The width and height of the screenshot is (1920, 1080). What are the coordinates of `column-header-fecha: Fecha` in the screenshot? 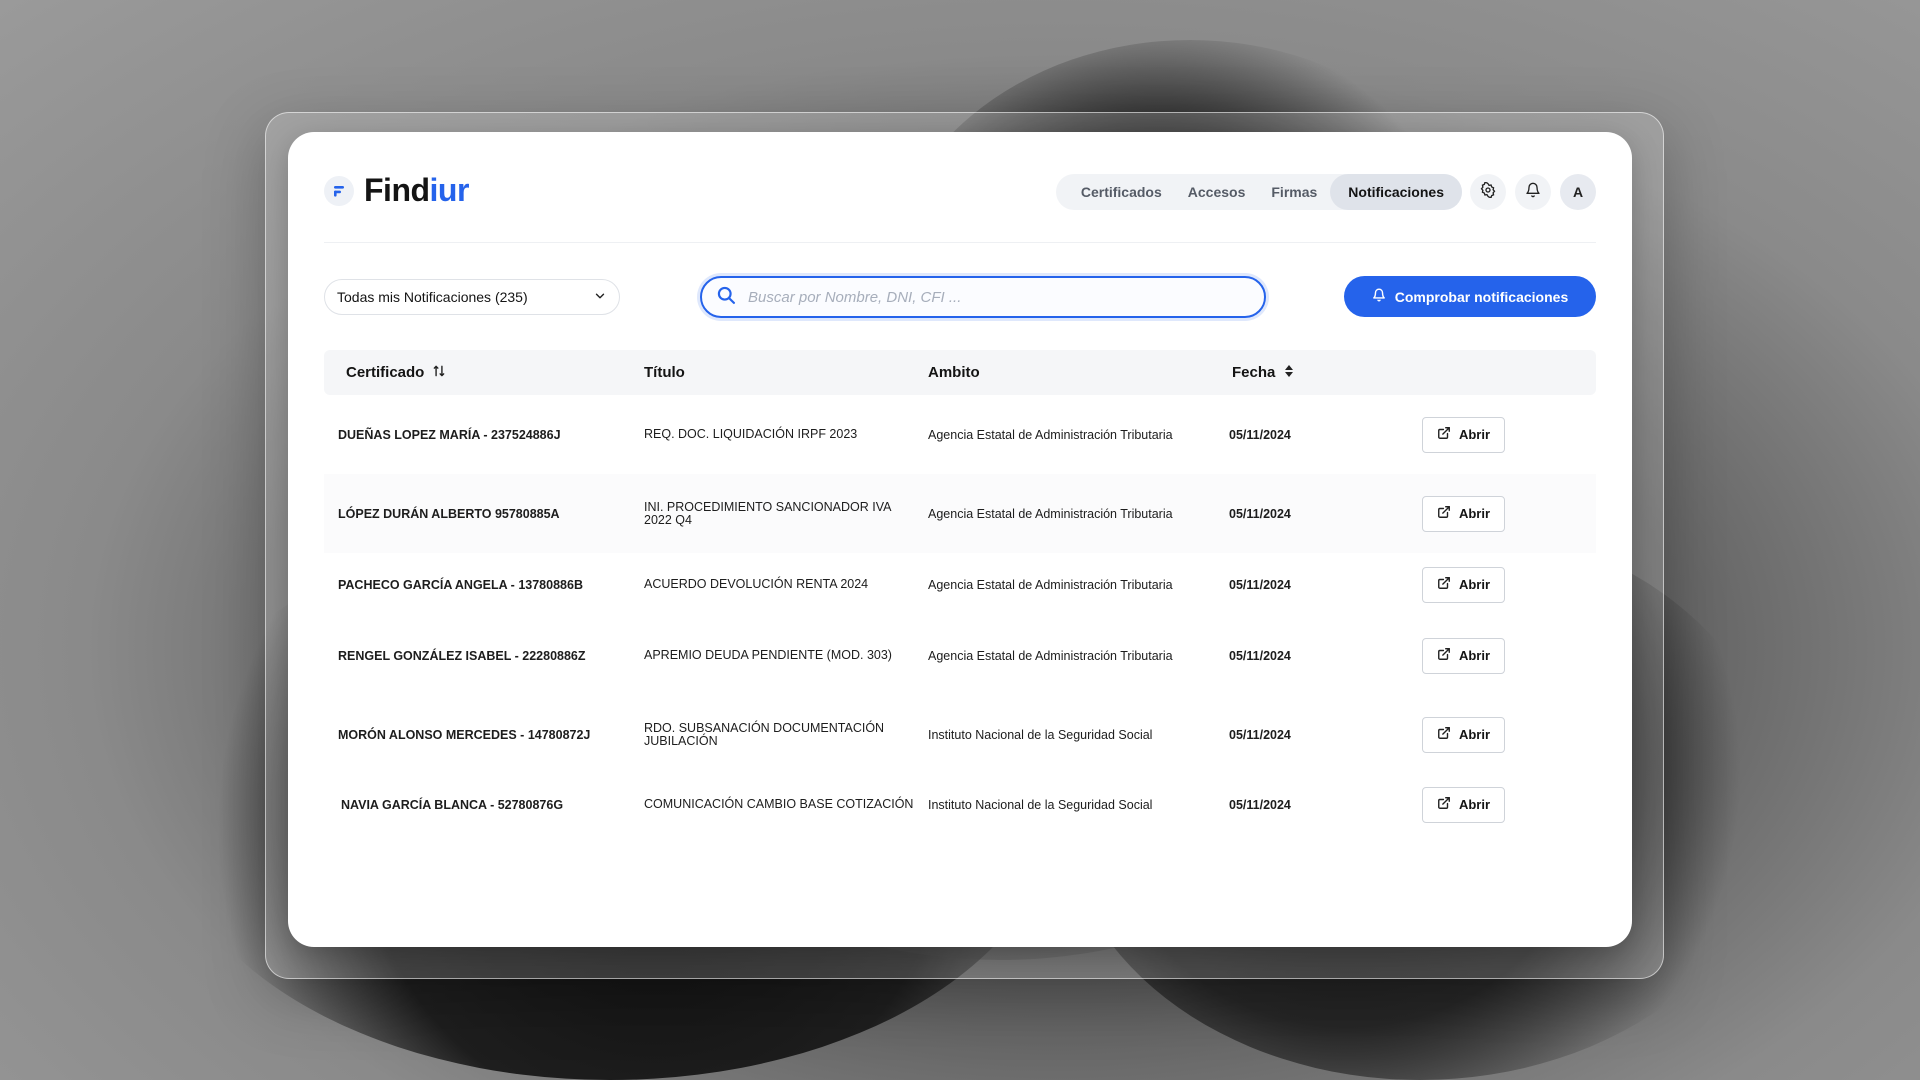 It's located at (1263, 372).